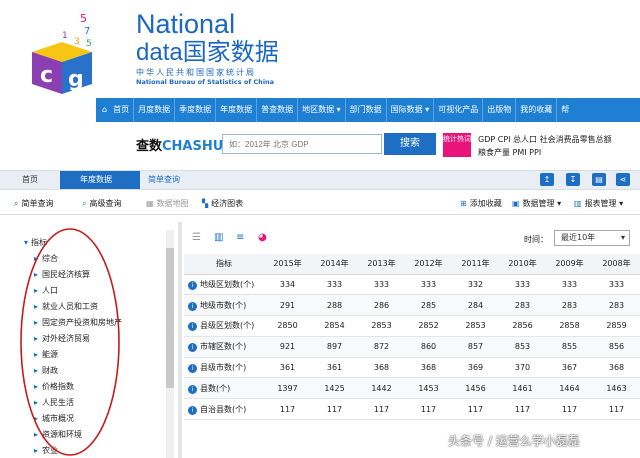 The height and width of the screenshot is (458, 640). Describe the element at coordinates (287, 388) in the screenshot. I see `table-cell: 1397` at that location.